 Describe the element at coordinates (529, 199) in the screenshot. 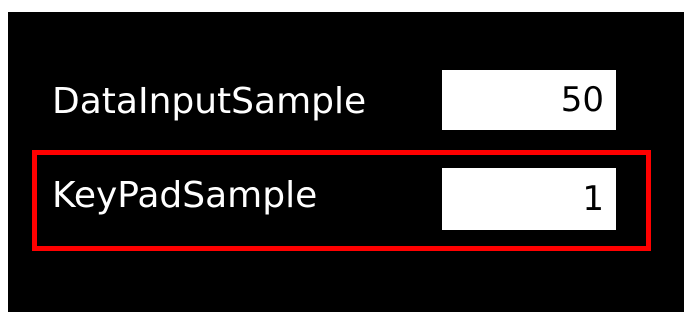

I see `keypad-sample-field: 1` at that location.